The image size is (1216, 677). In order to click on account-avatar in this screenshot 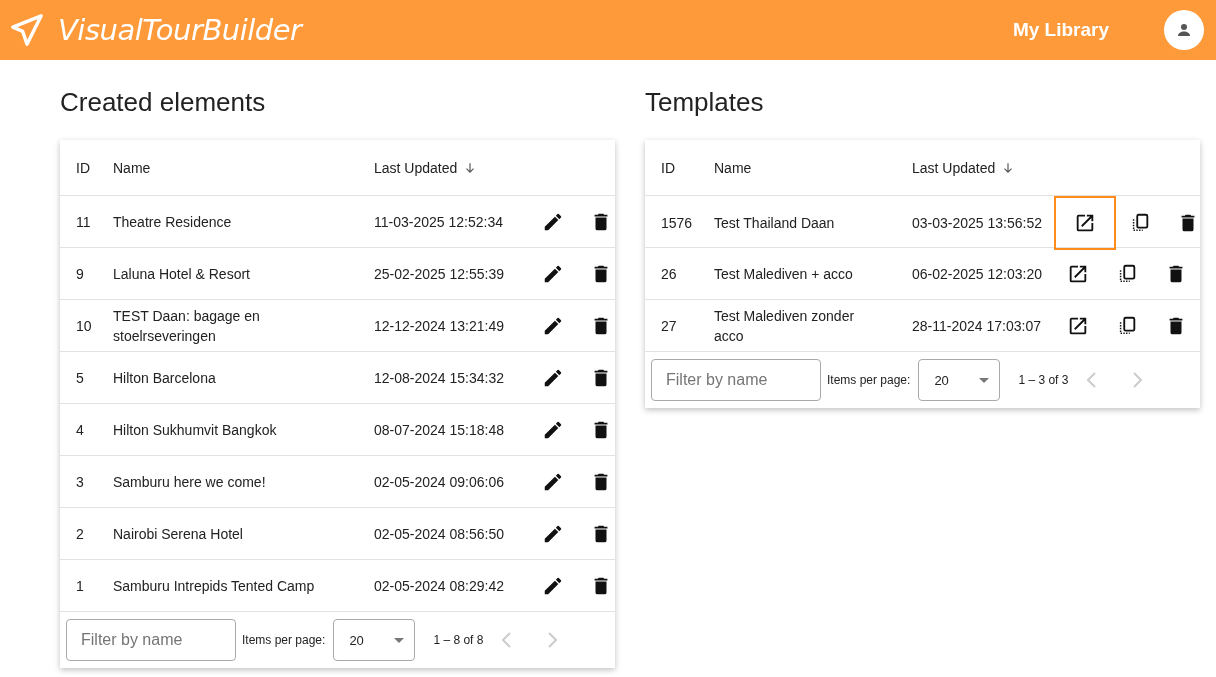, I will do `click(1184, 30)`.